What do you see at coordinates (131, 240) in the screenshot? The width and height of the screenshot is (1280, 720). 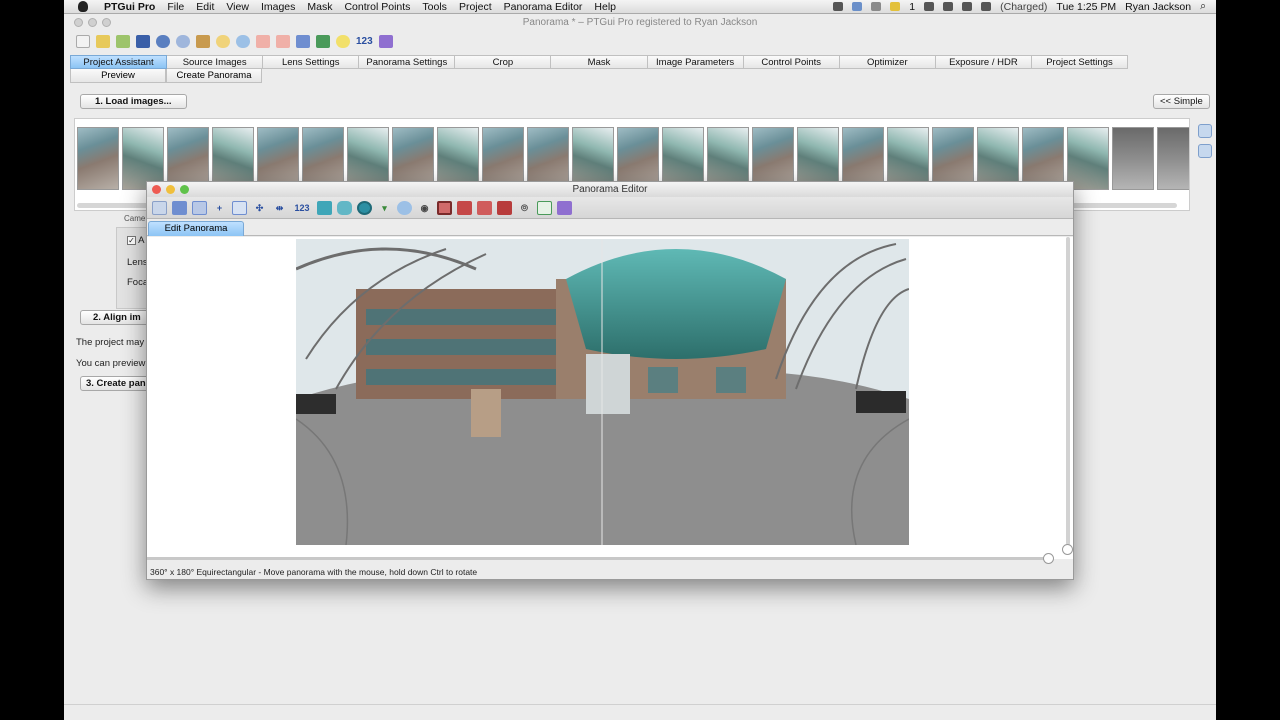 I see `checkbox-icon: ✓` at bounding box center [131, 240].